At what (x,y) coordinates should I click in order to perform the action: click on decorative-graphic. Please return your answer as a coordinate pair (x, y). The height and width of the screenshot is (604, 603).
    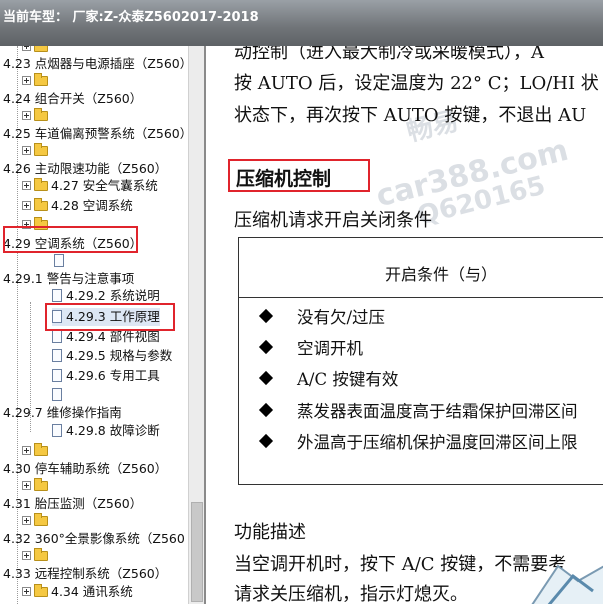
    Looking at the image, I should click on (567, 584).